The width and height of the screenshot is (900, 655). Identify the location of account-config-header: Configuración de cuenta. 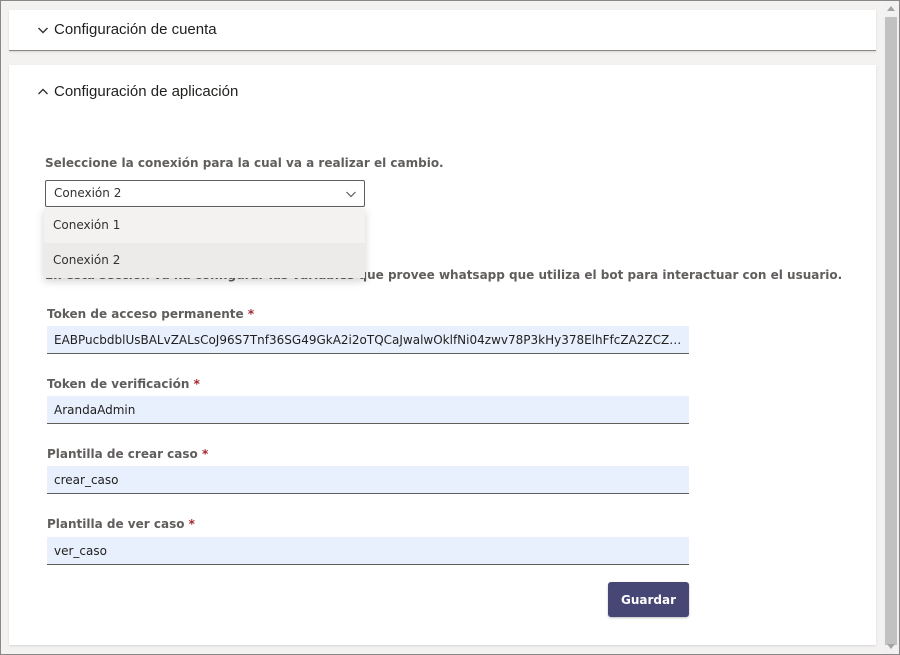
(127, 29).